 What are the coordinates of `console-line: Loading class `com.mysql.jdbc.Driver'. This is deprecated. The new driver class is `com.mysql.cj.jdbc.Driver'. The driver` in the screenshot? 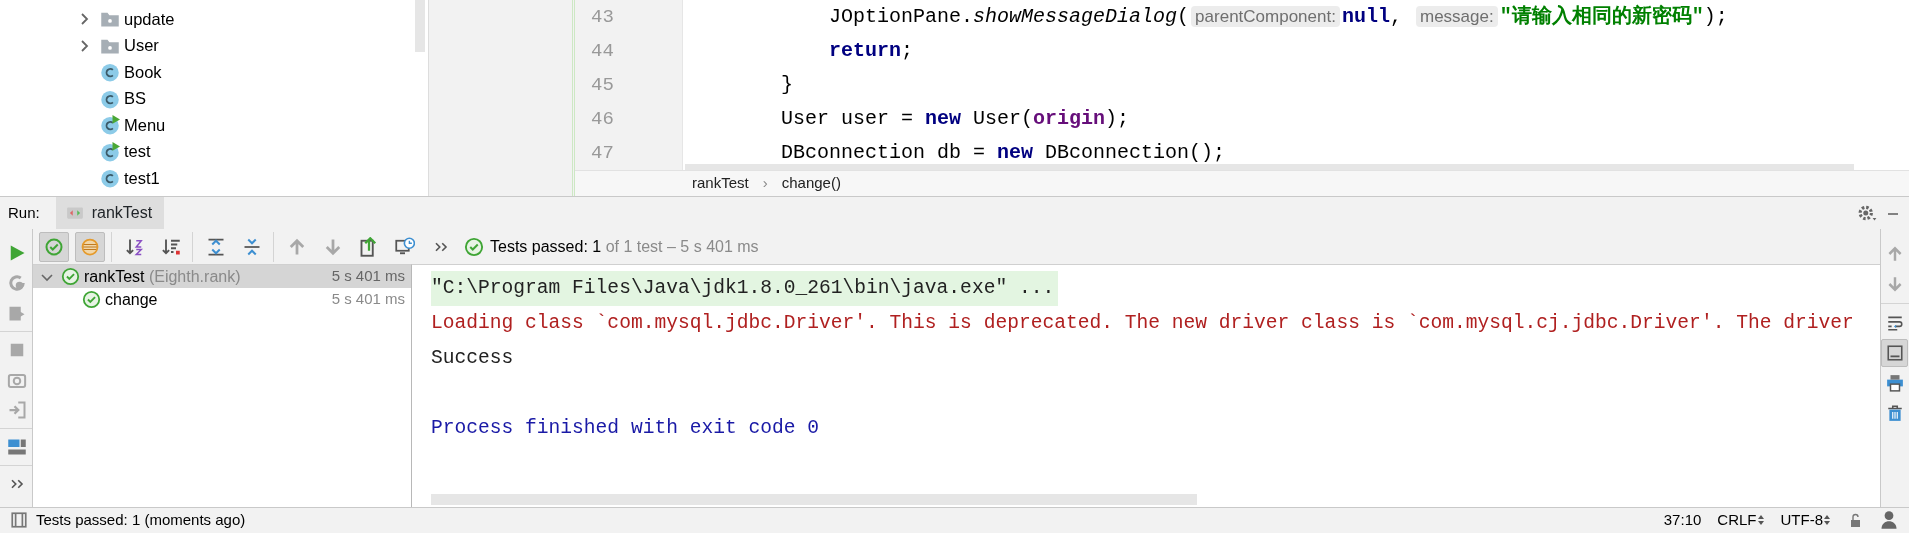 It's located at (1142, 323).